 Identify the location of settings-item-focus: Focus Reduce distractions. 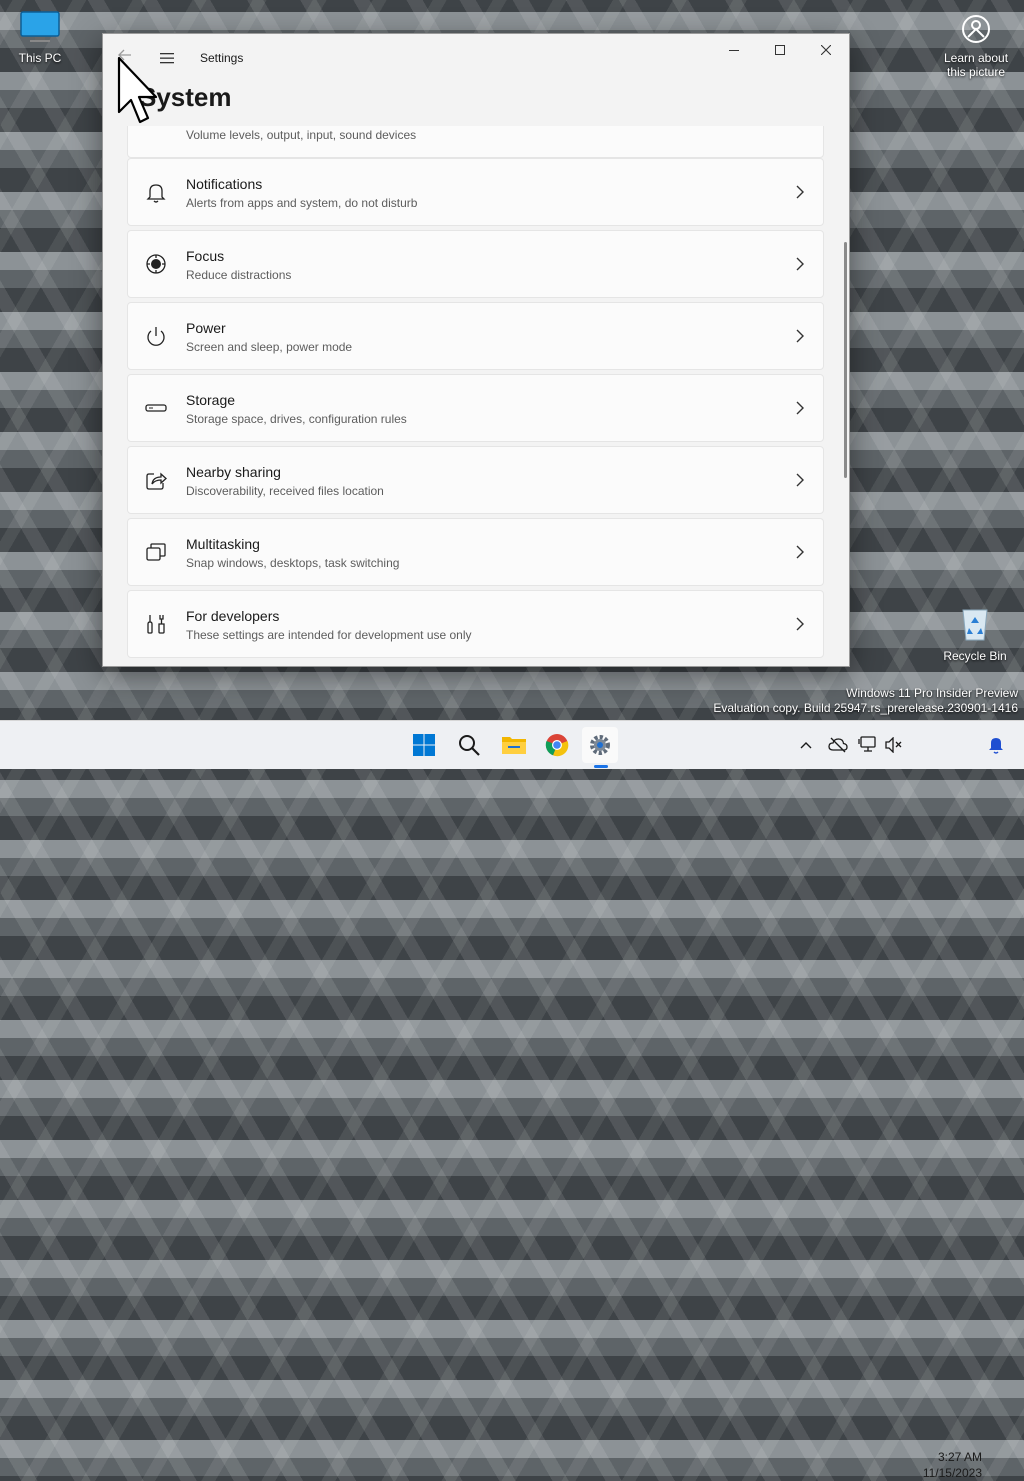
(475, 264).